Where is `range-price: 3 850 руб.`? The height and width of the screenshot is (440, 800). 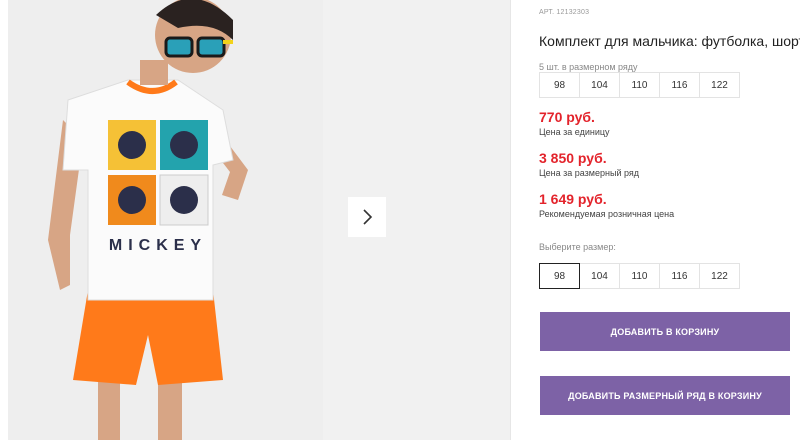
range-price: 3 850 руб. is located at coordinates (573, 158).